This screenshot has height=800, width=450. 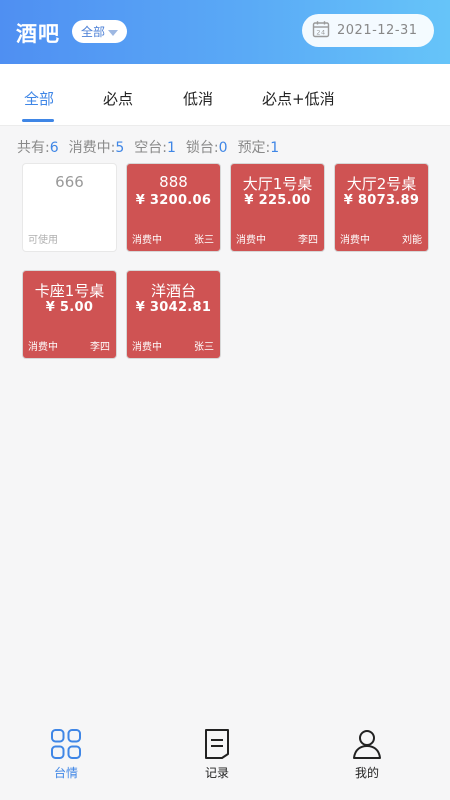 I want to click on document-icon, so click(x=217, y=744).